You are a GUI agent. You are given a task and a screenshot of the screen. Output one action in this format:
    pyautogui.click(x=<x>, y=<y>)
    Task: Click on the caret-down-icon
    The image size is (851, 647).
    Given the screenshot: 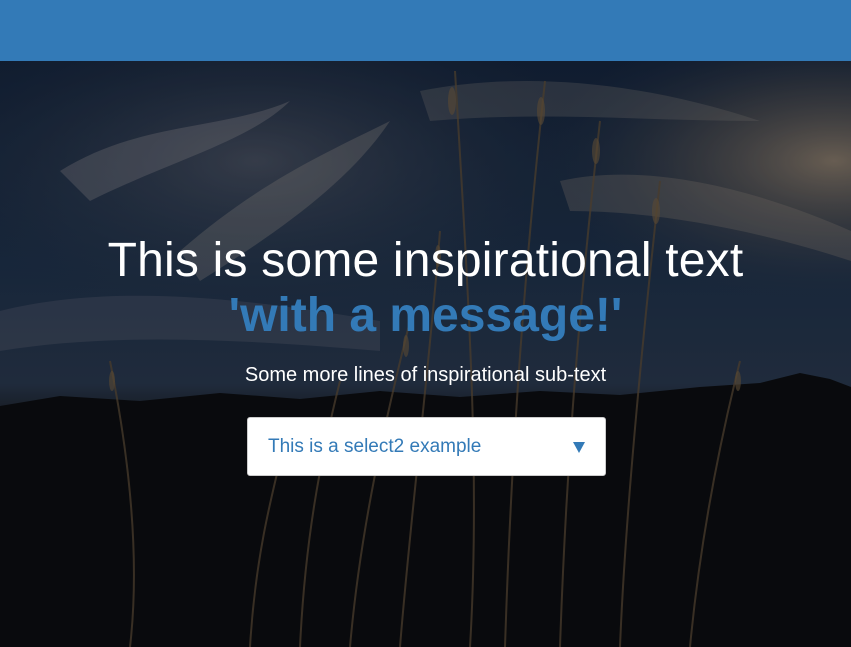 What is the action you would take?
    pyautogui.click(x=579, y=447)
    